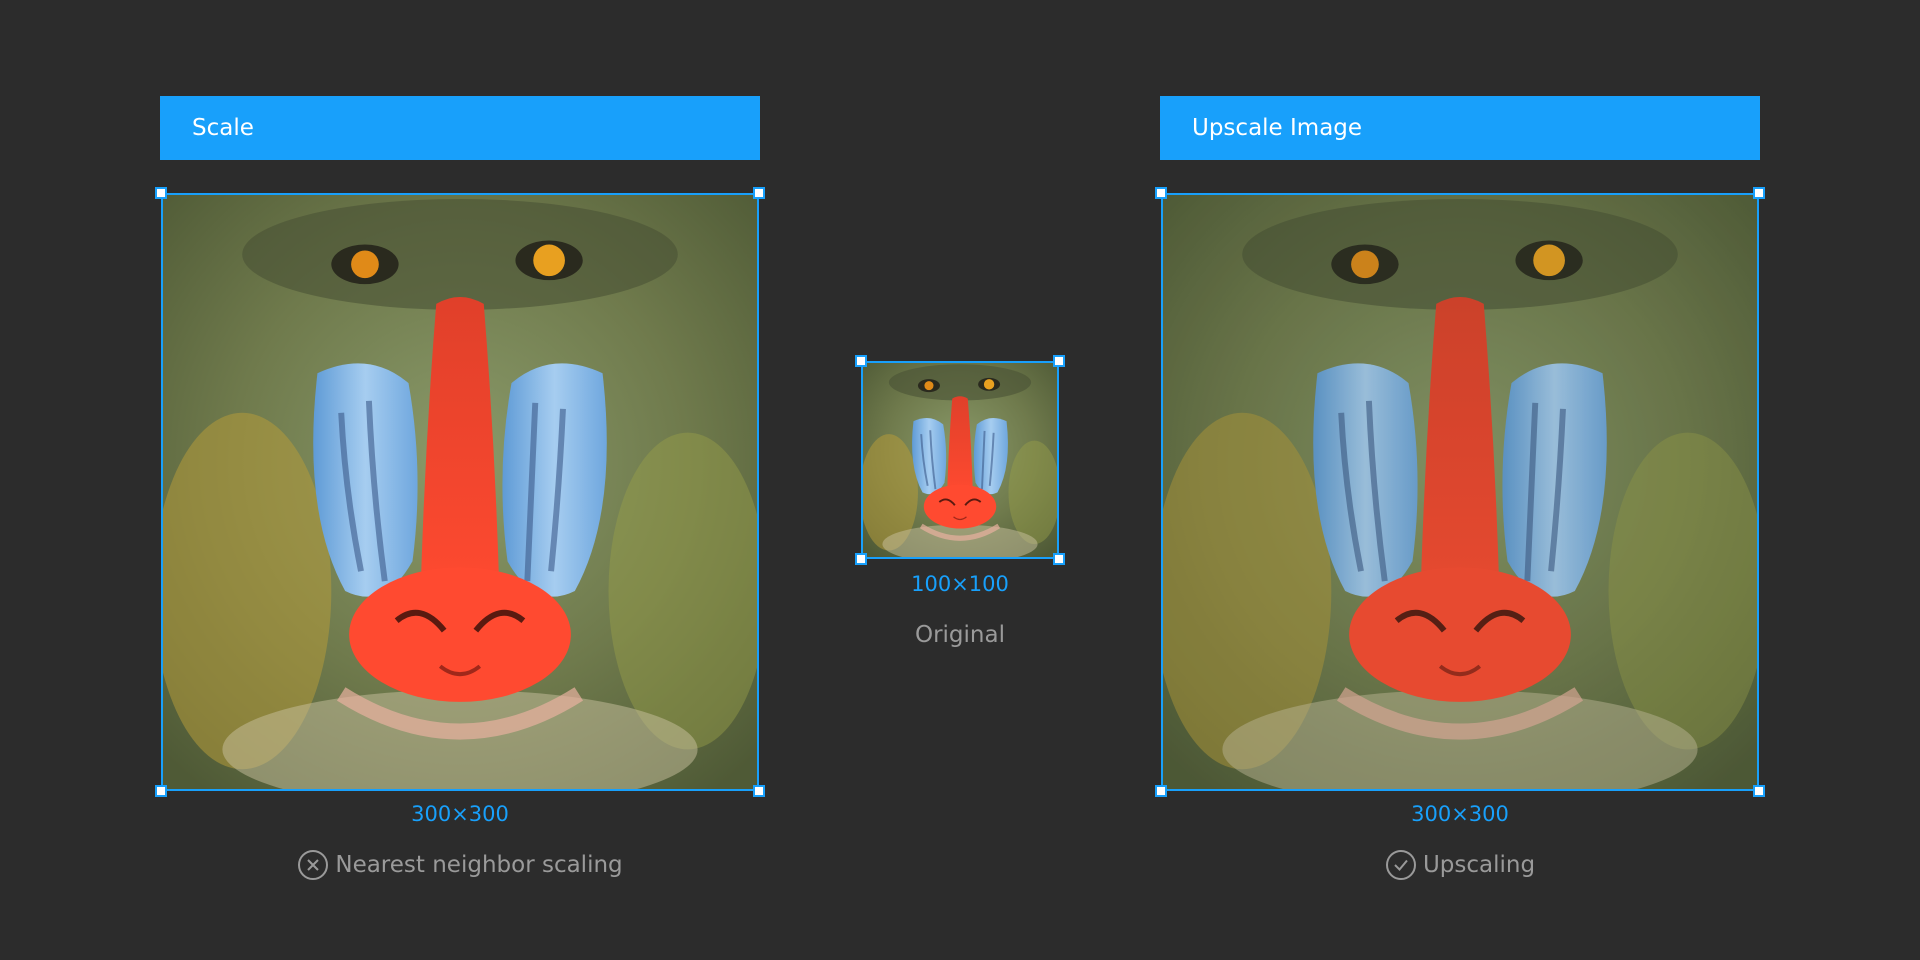 The height and width of the screenshot is (960, 1920). I want to click on scale-panel-title: Scale, so click(223, 128).